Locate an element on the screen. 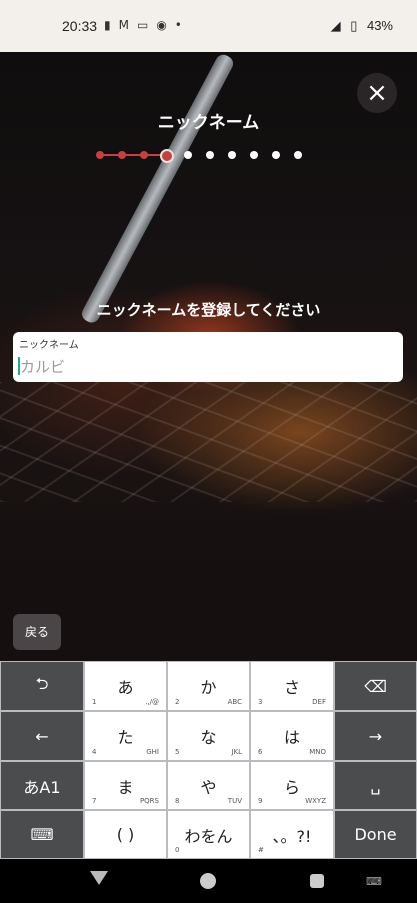  progress-line is located at coordinates (132, 155).